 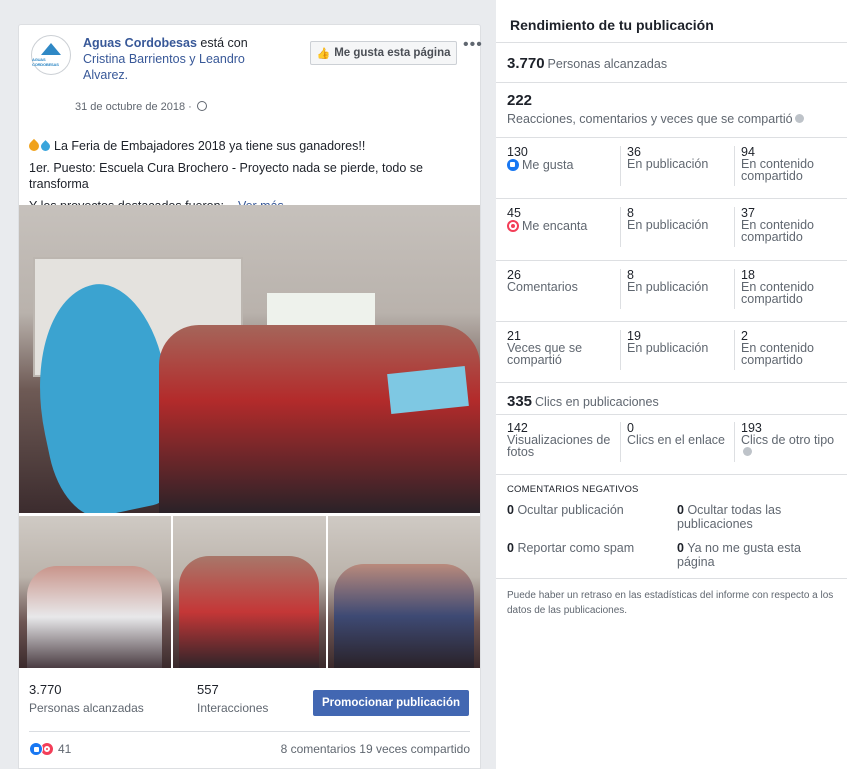 I want to click on thumbs-up-icon: 👍, so click(x=323, y=53).